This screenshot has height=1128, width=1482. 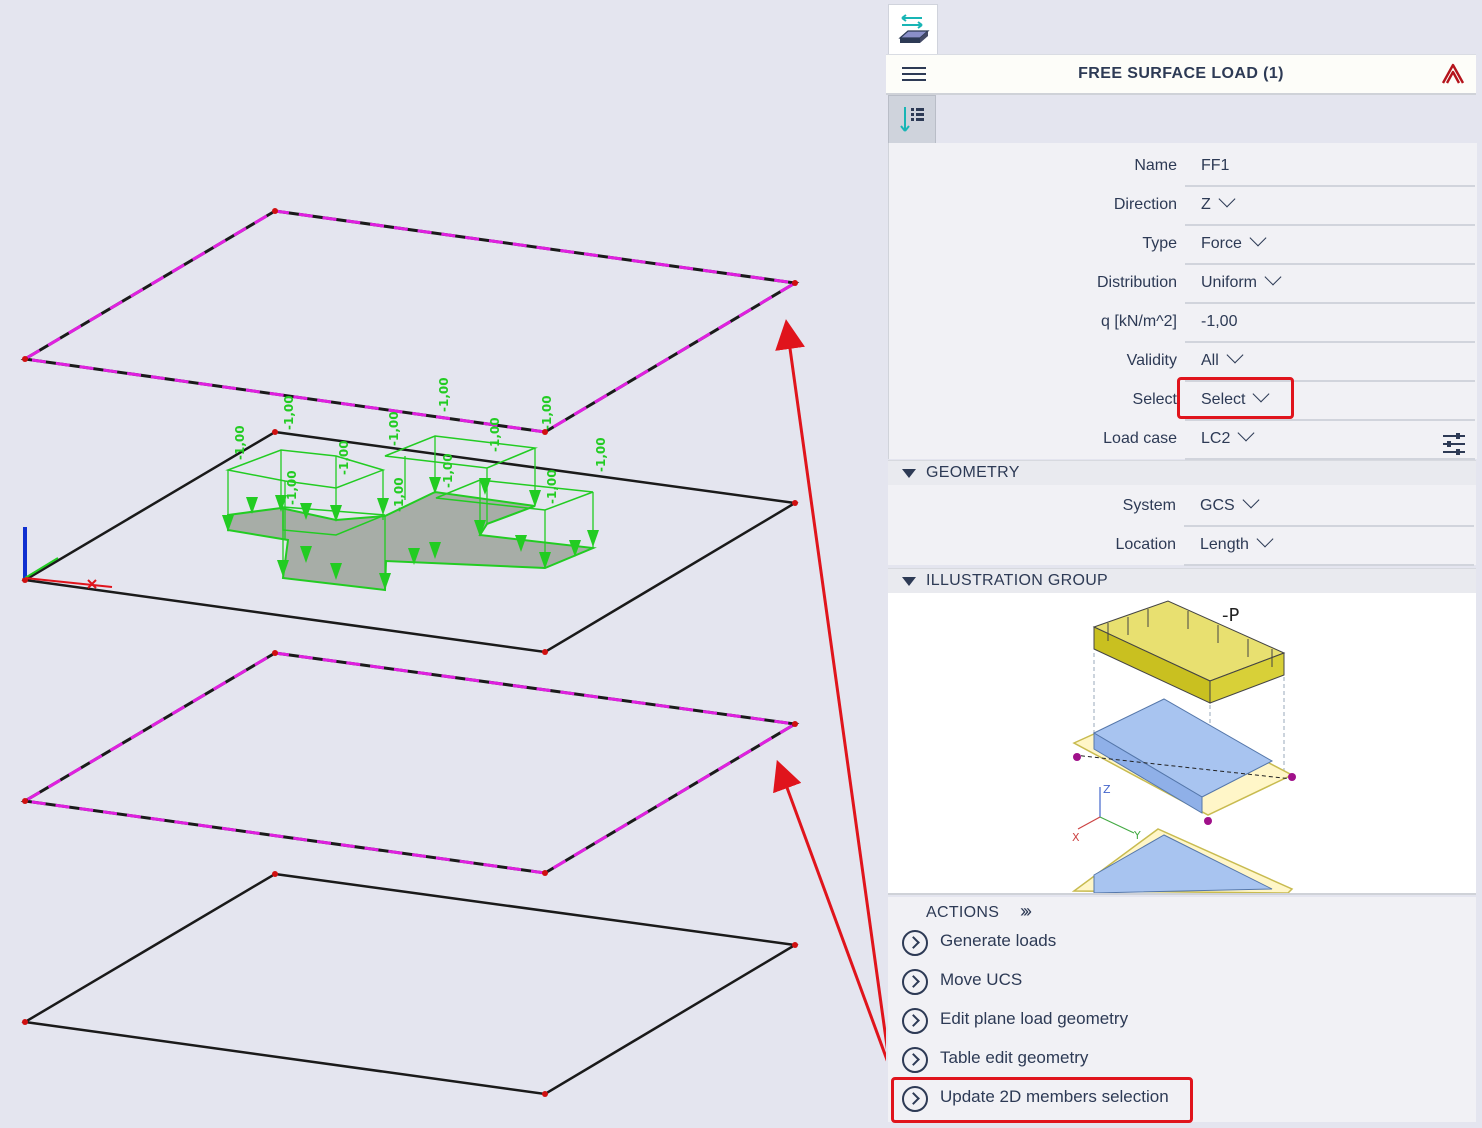 I want to click on system-dropdown: GCS, so click(x=1329, y=509).